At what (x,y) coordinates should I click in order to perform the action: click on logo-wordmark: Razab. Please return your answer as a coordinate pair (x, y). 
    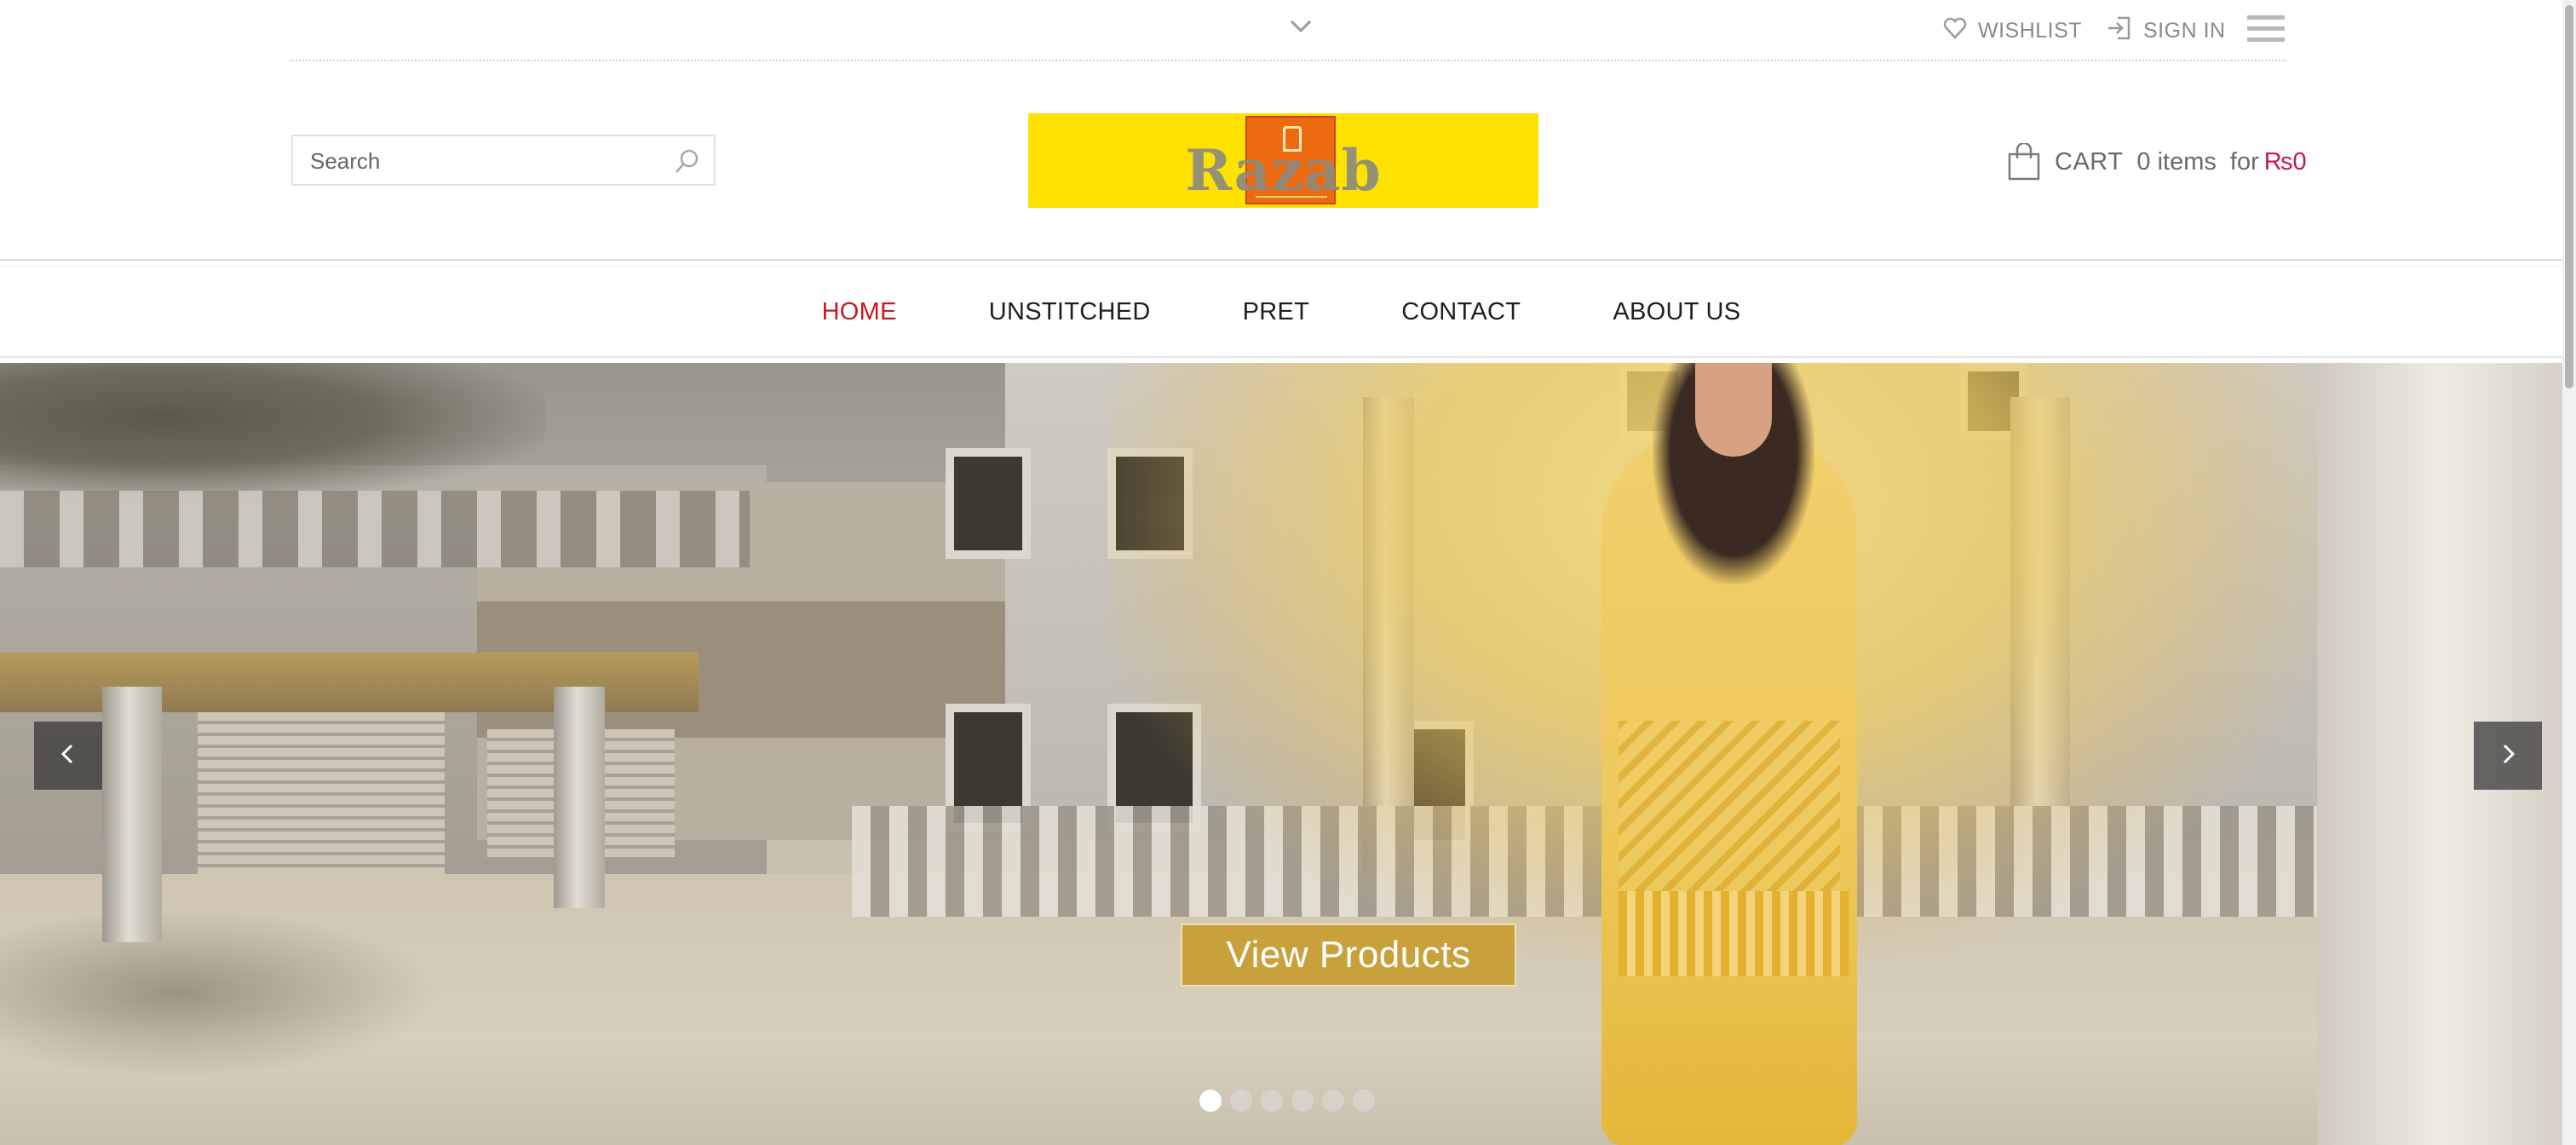
    Looking at the image, I should click on (1284, 170).